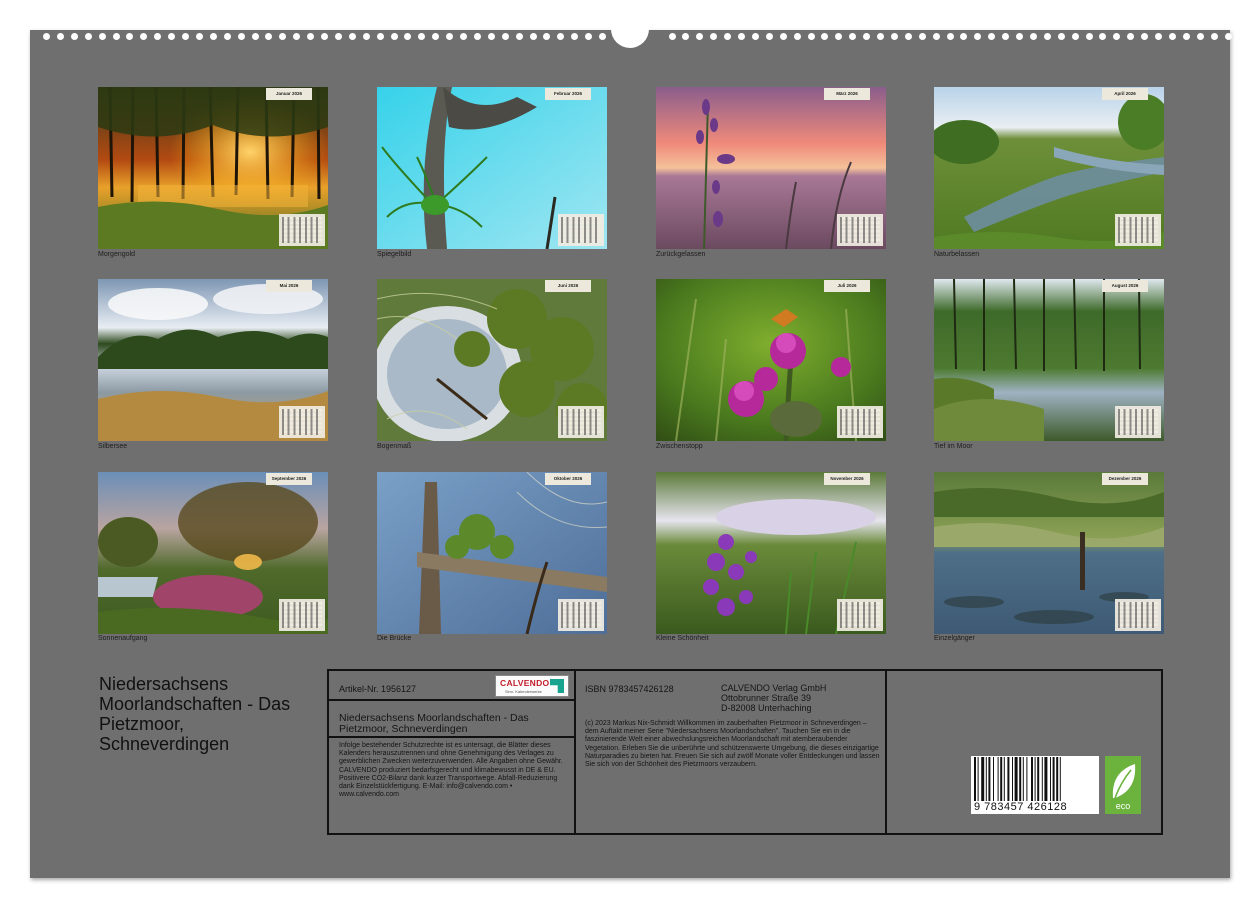 The width and height of the screenshot is (1260, 908). I want to click on month-label: Juni 2026, so click(568, 286).